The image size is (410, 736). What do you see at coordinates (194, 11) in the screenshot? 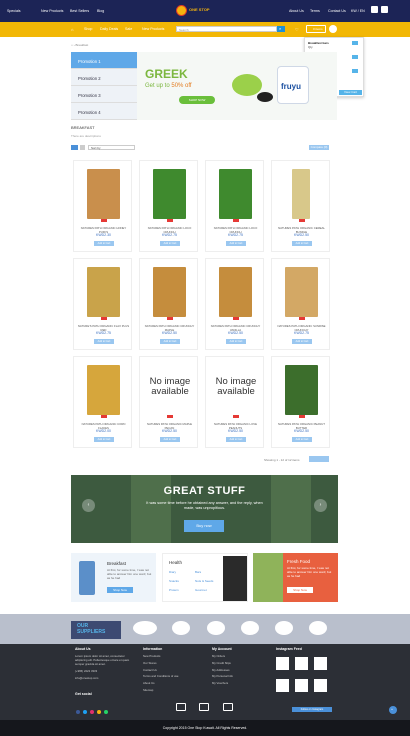
I see `logo: ONE STOP` at bounding box center [194, 11].